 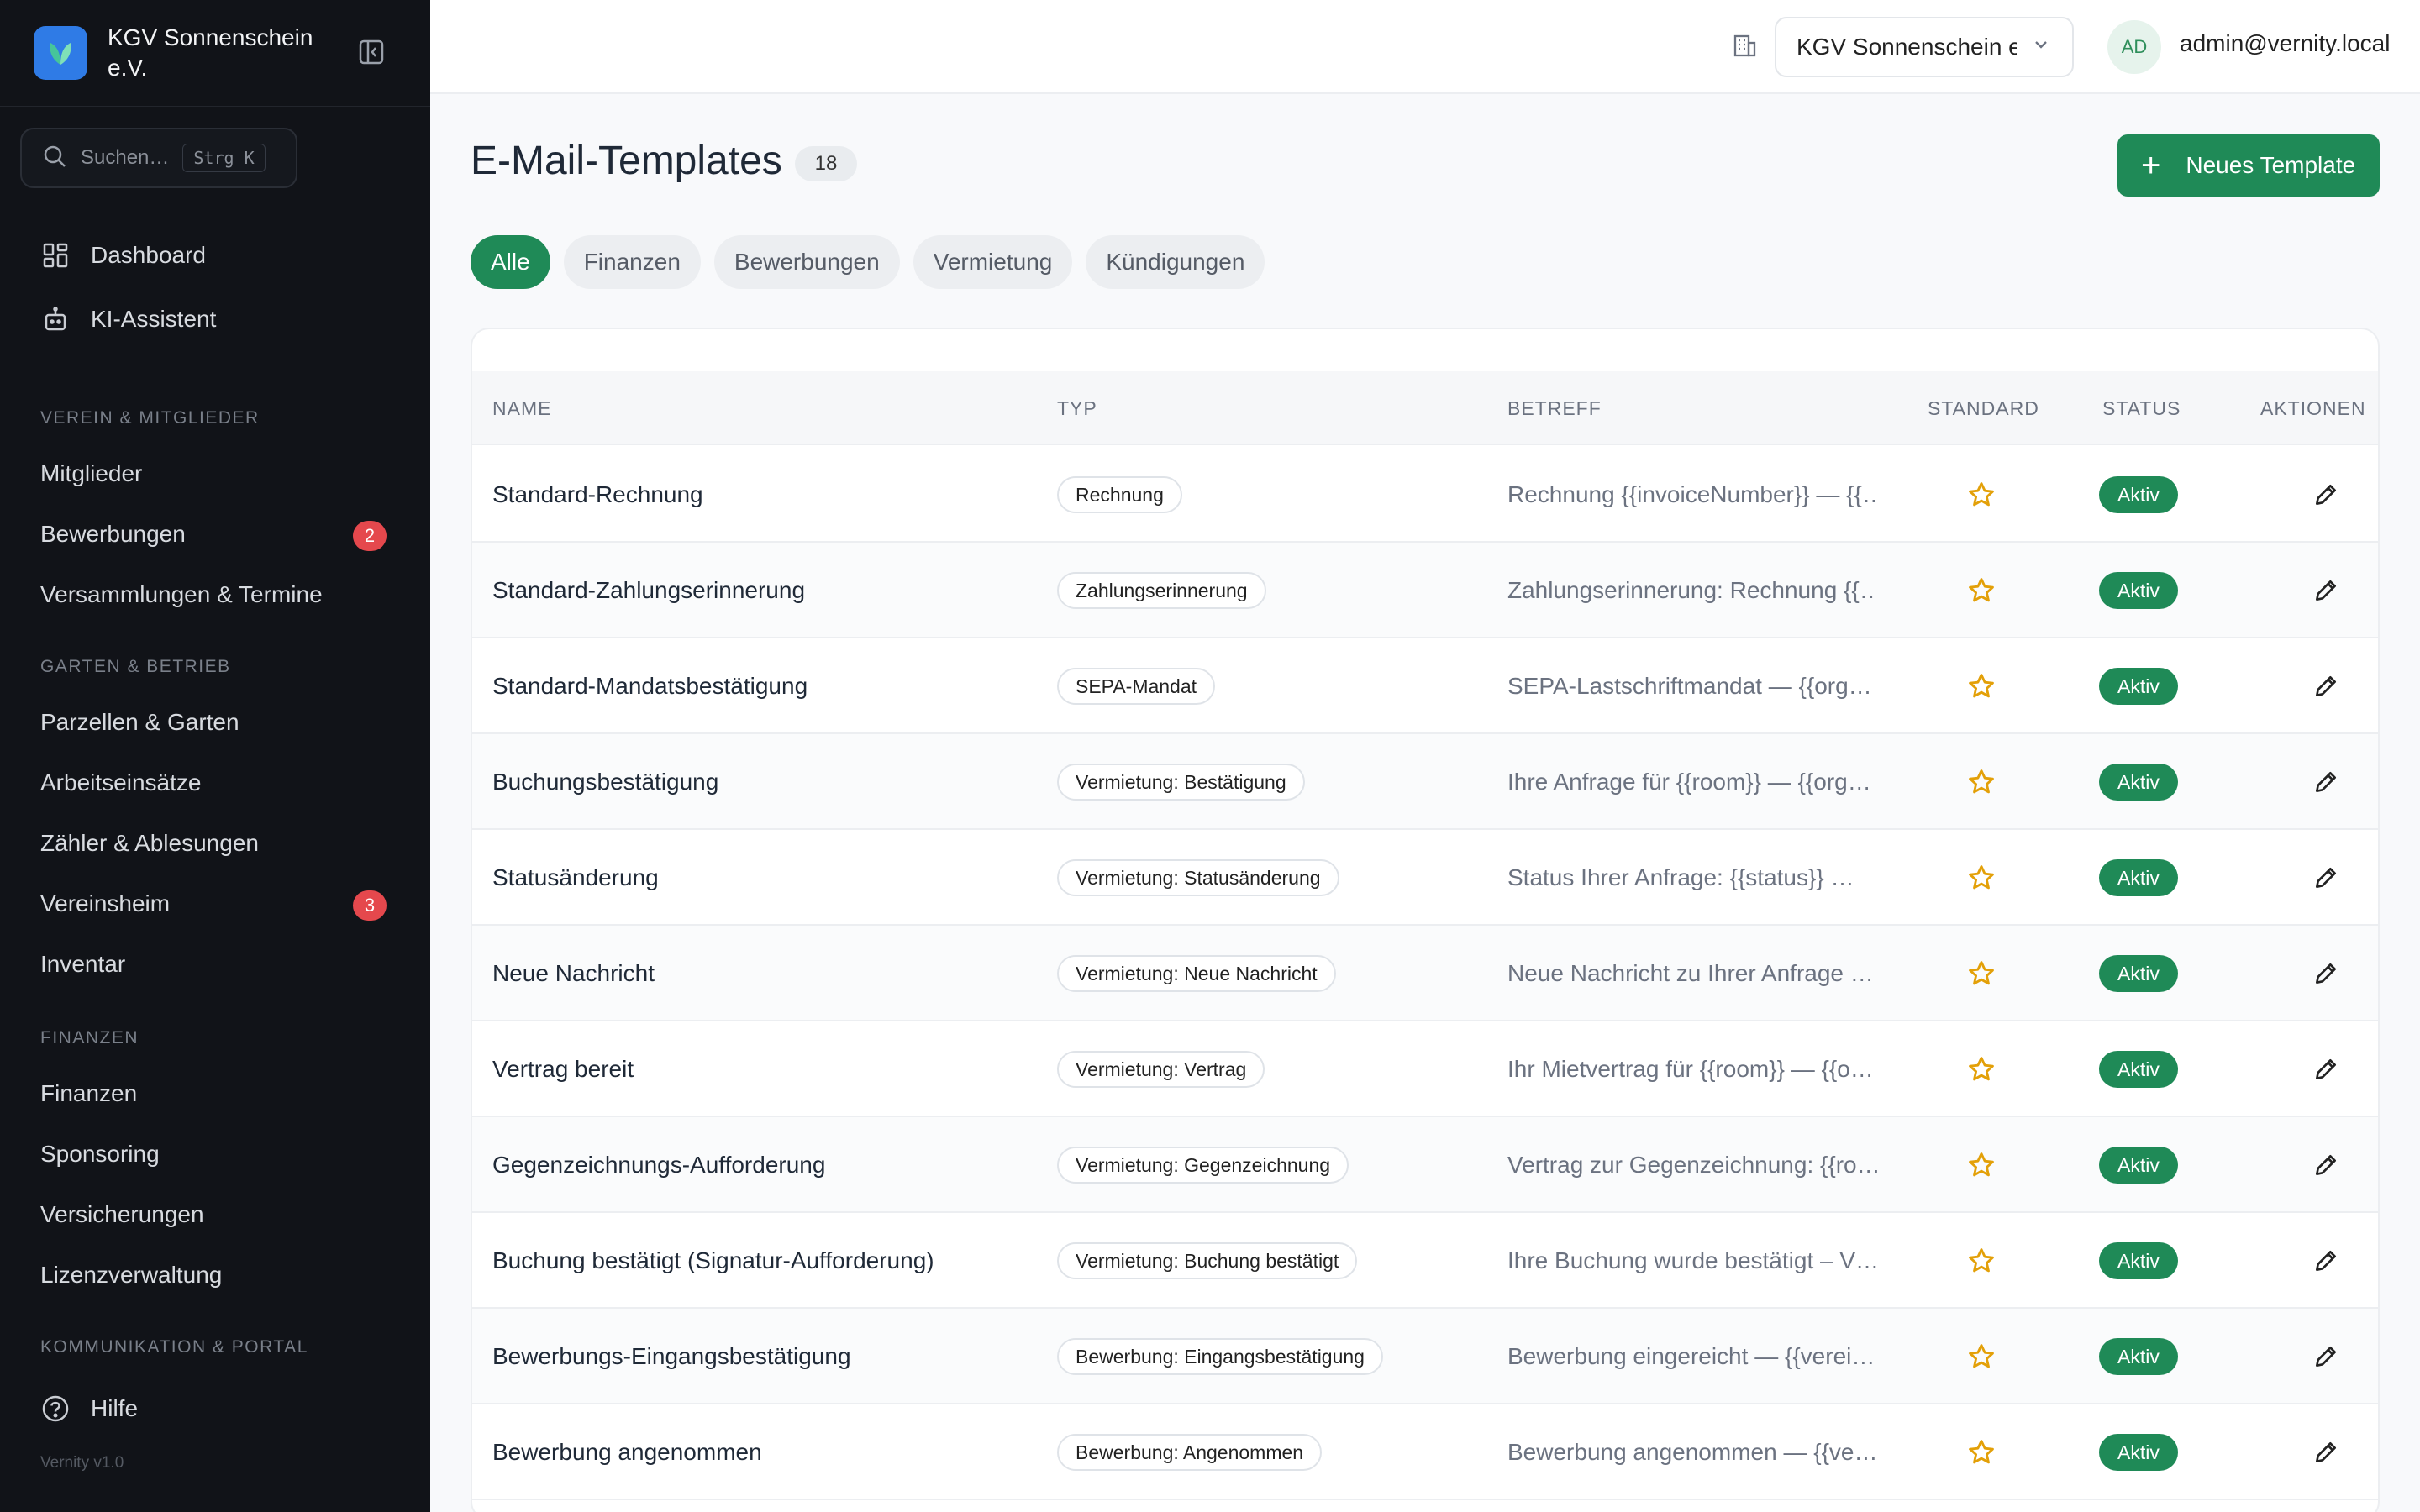 What do you see at coordinates (215, 1154) in the screenshot?
I see `sidebar-item-sponsoring: Sponsoring` at bounding box center [215, 1154].